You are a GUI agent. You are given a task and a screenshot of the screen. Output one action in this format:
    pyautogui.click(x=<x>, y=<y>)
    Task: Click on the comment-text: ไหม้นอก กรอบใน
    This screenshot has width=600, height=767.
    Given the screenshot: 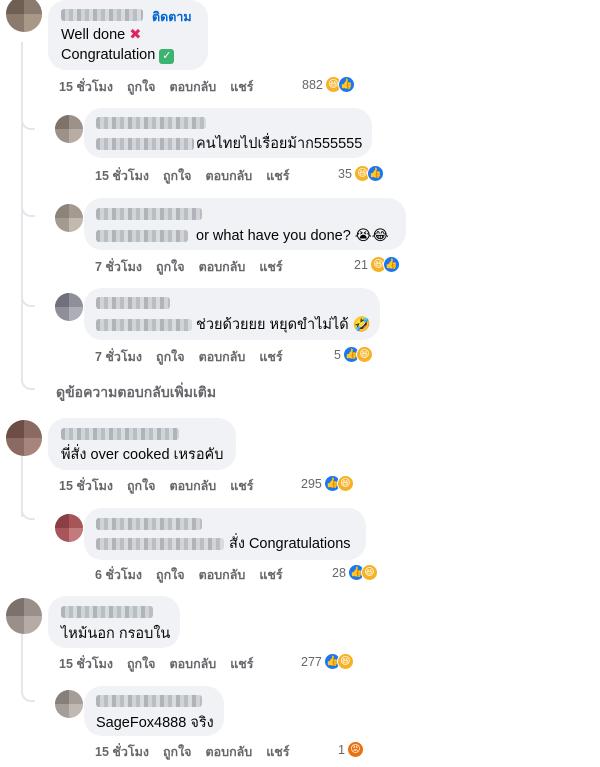 What is the action you would take?
    pyautogui.click(x=116, y=634)
    